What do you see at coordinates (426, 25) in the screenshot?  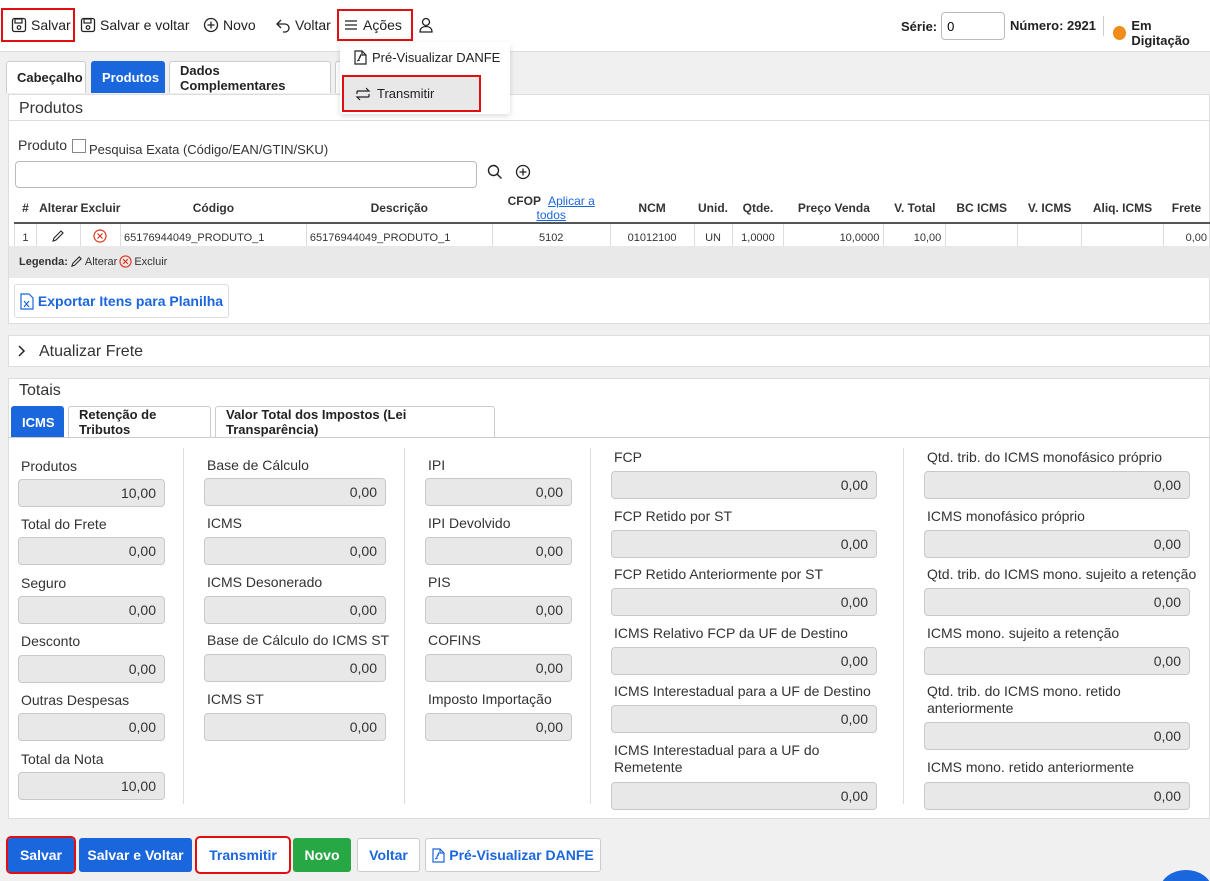 I see `user-button` at bounding box center [426, 25].